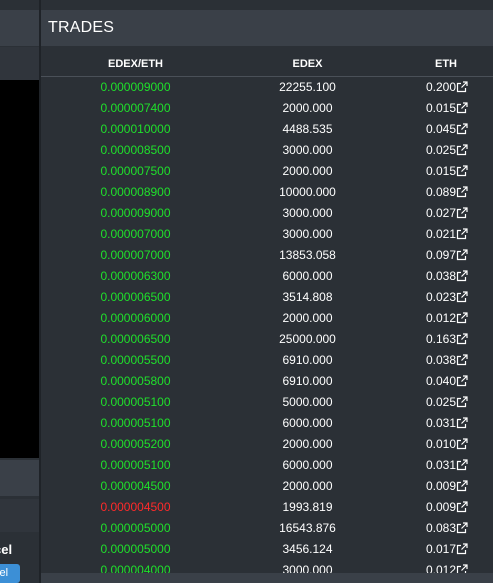 Image resolution: width=493 pixels, height=583 pixels. I want to click on trade-total: 0.089, so click(440, 192).